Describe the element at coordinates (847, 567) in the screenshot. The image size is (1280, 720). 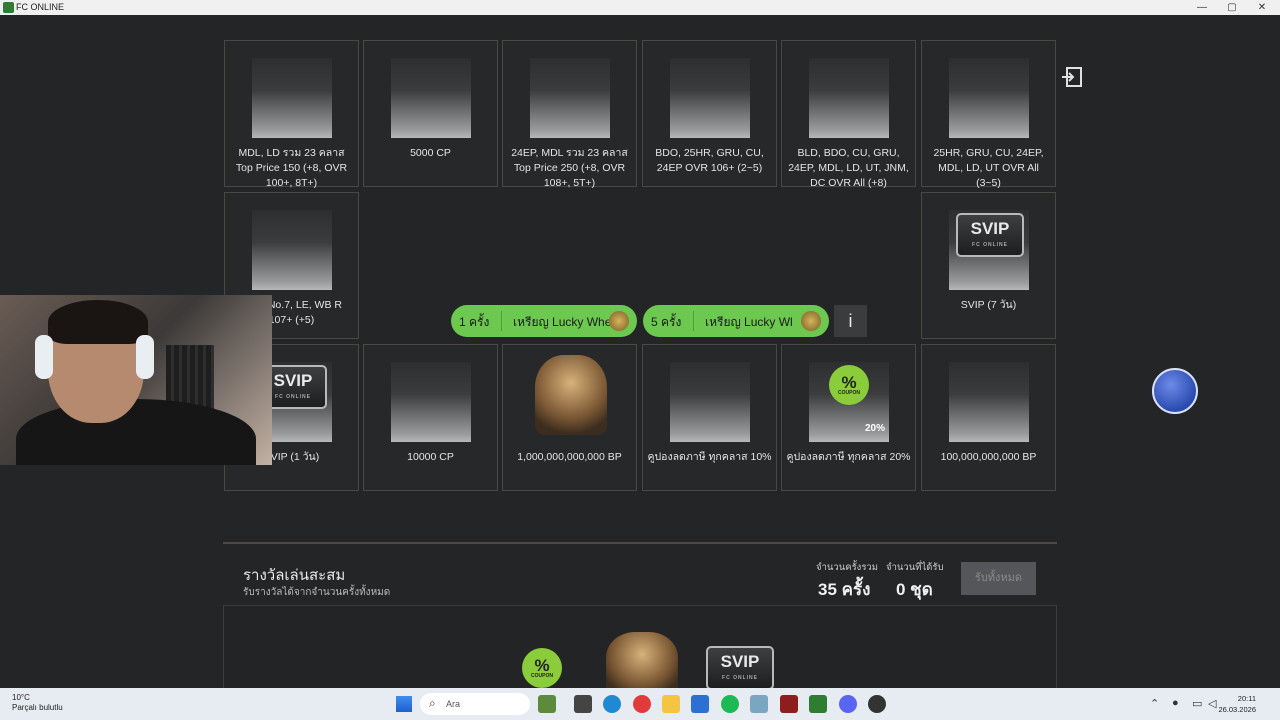
I see `total-spins-label: จำนวนครั้งรวม` at that location.